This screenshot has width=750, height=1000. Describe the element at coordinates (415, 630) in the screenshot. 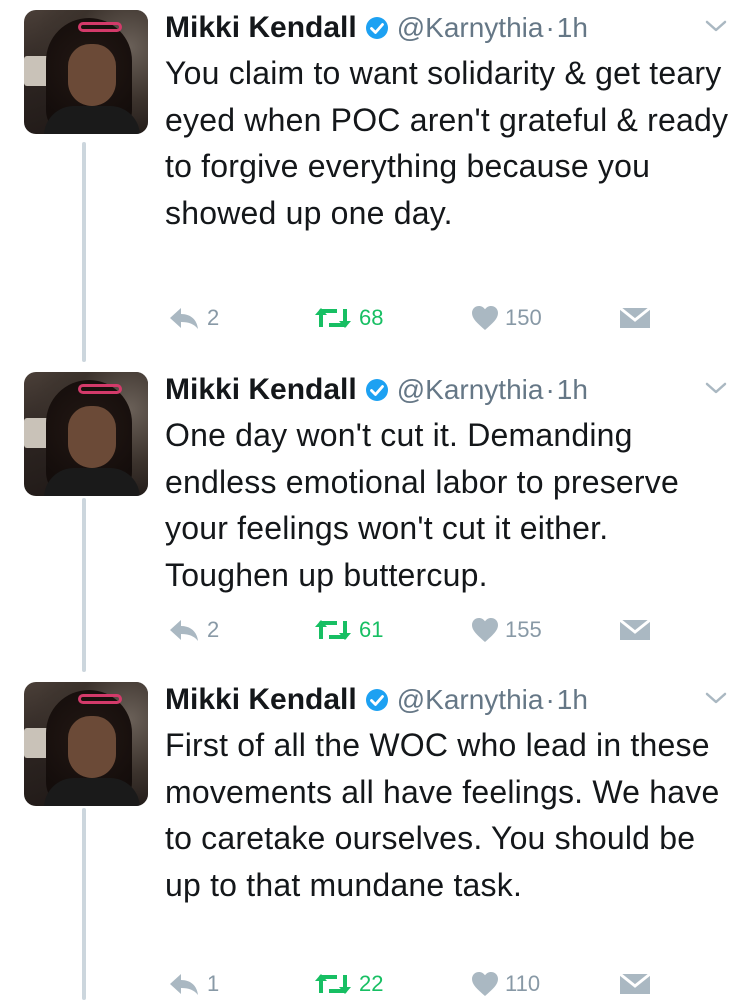

I see `tweet-actions: 2 61 155` at that location.